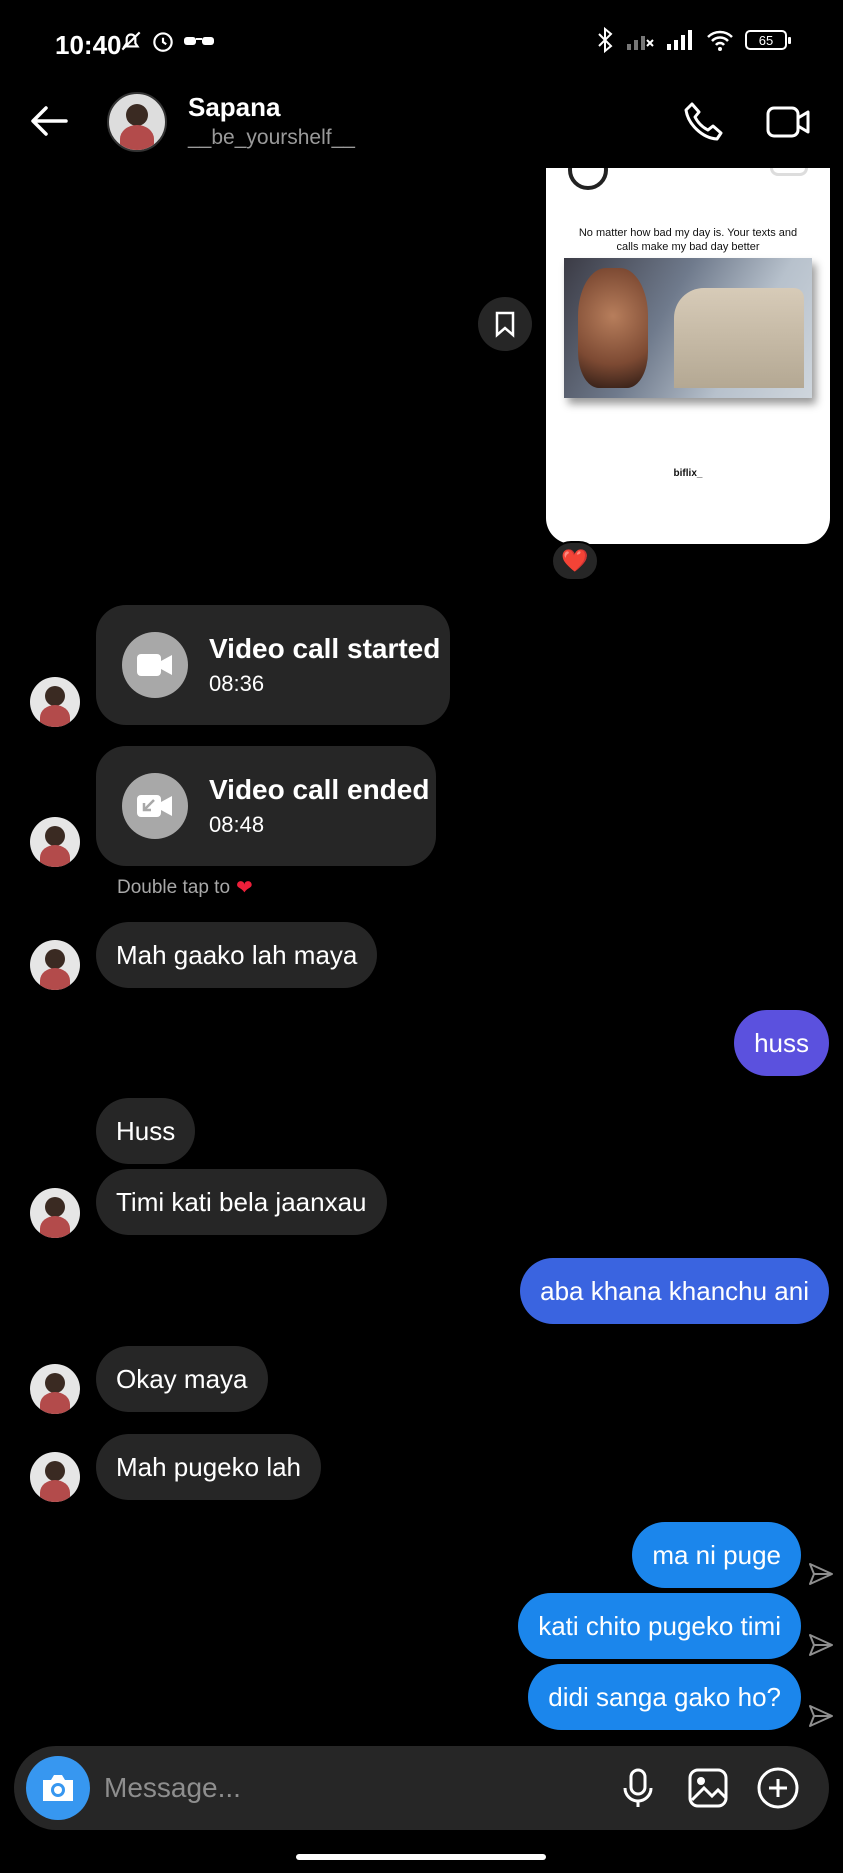  I want to click on alarm-icon, so click(163, 42).